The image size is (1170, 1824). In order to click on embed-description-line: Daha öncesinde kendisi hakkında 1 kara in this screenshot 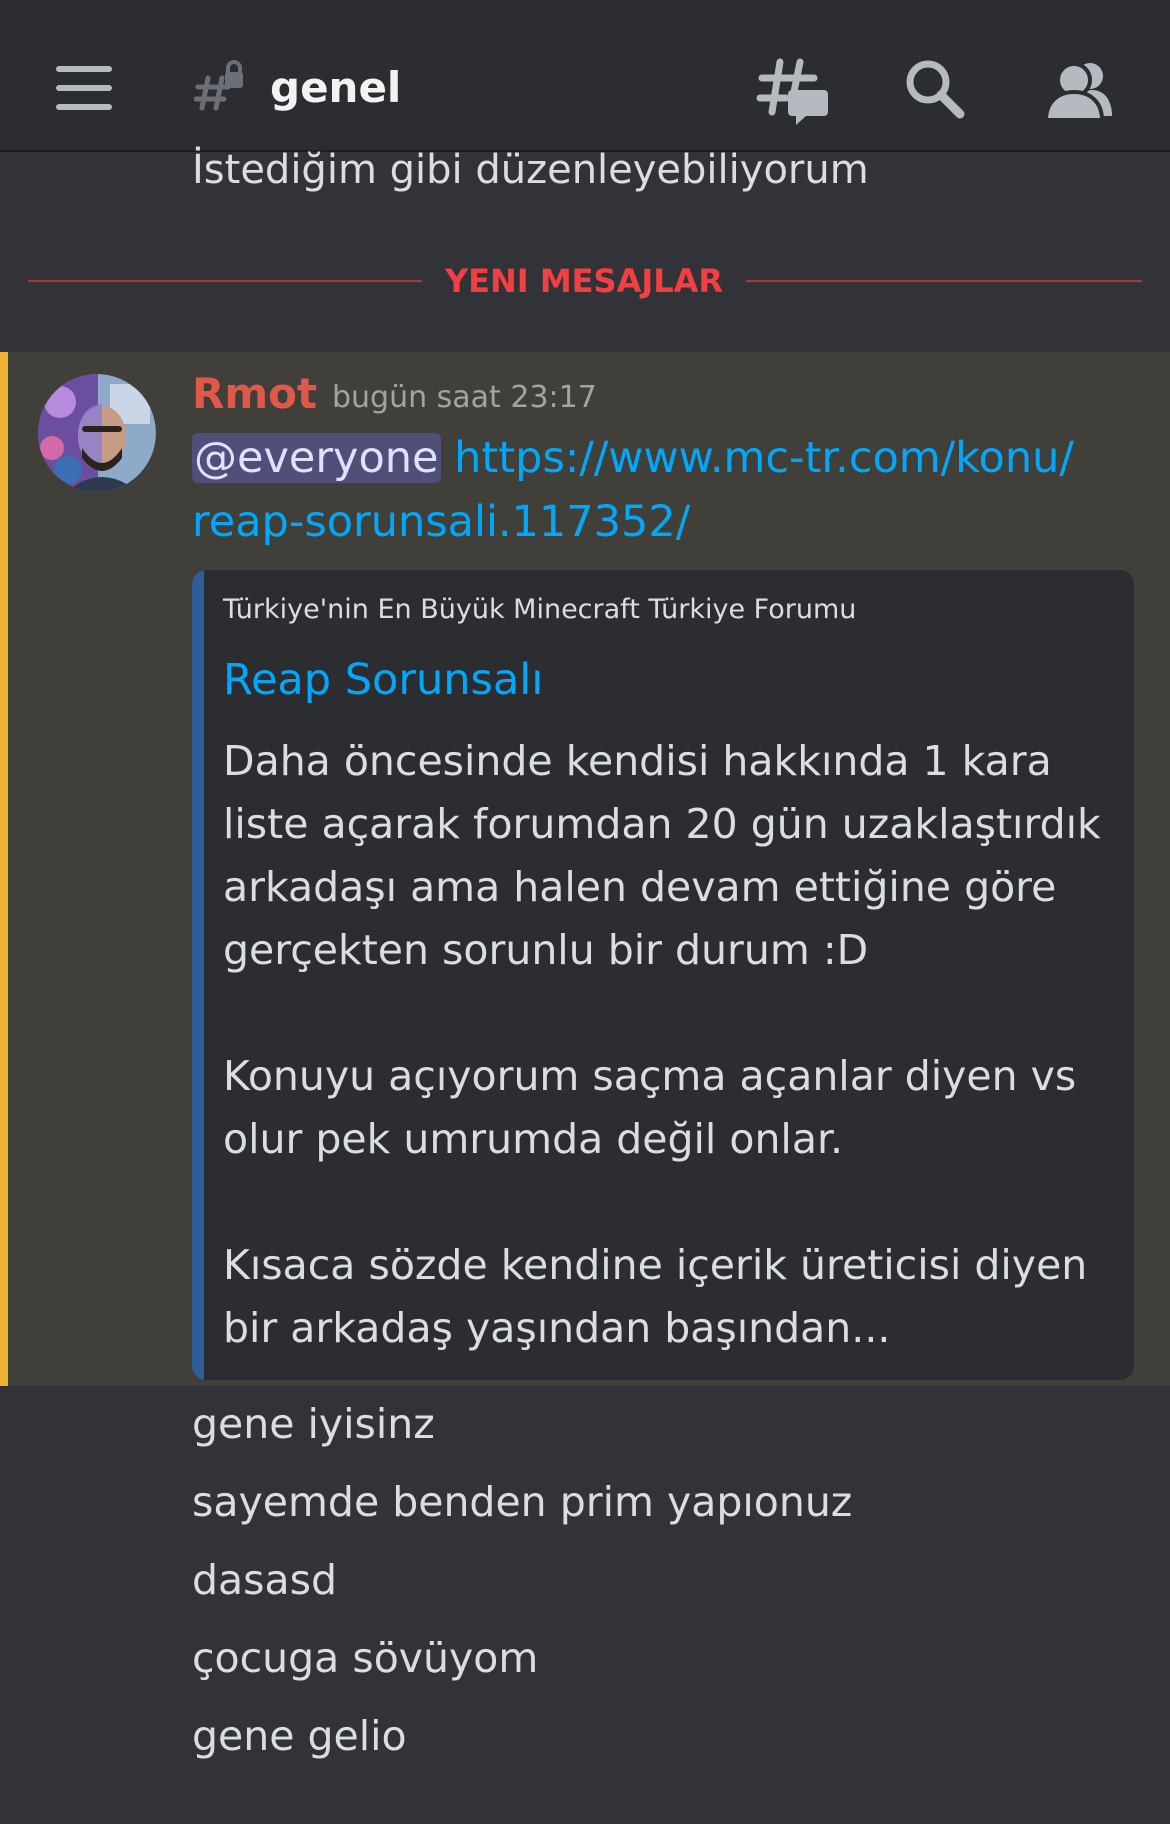, I will do `click(637, 761)`.